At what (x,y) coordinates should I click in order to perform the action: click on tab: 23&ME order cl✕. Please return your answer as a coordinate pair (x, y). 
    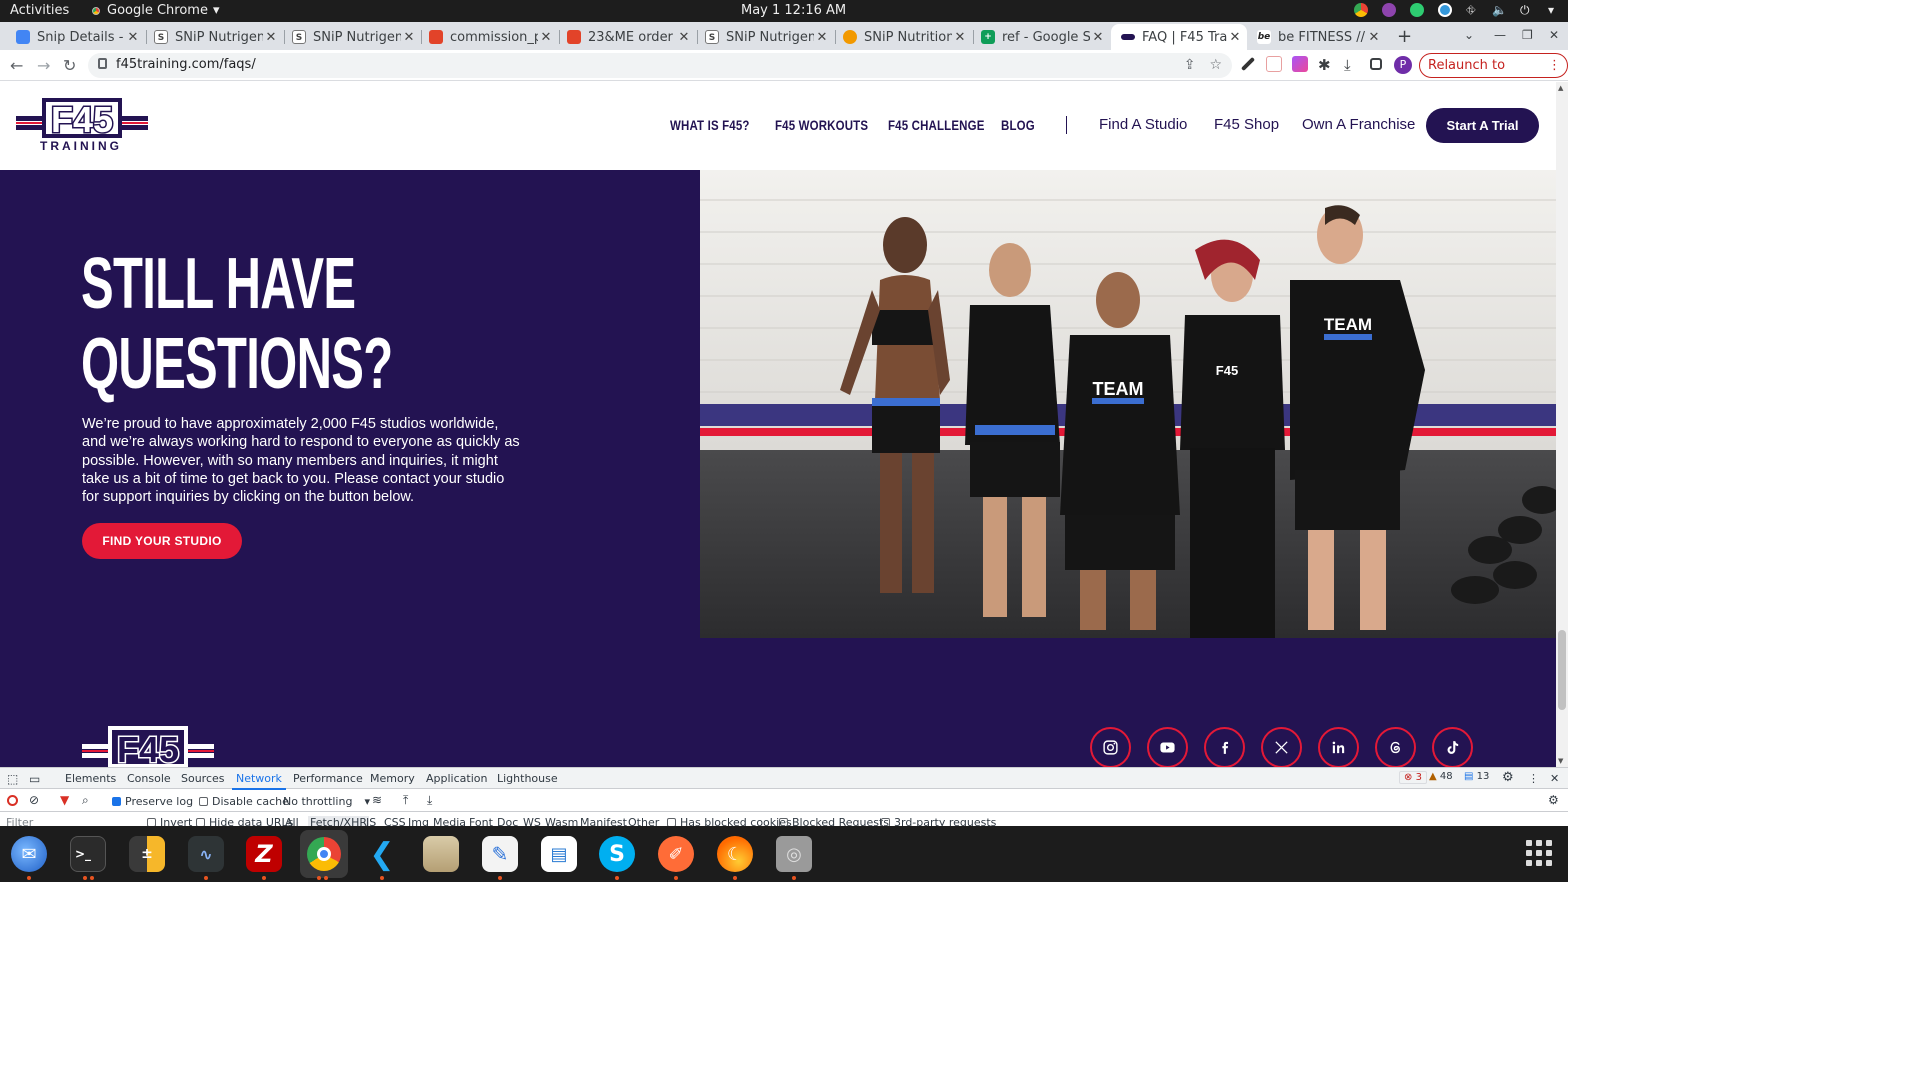
    Looking at the image, I should click on (623, 37).